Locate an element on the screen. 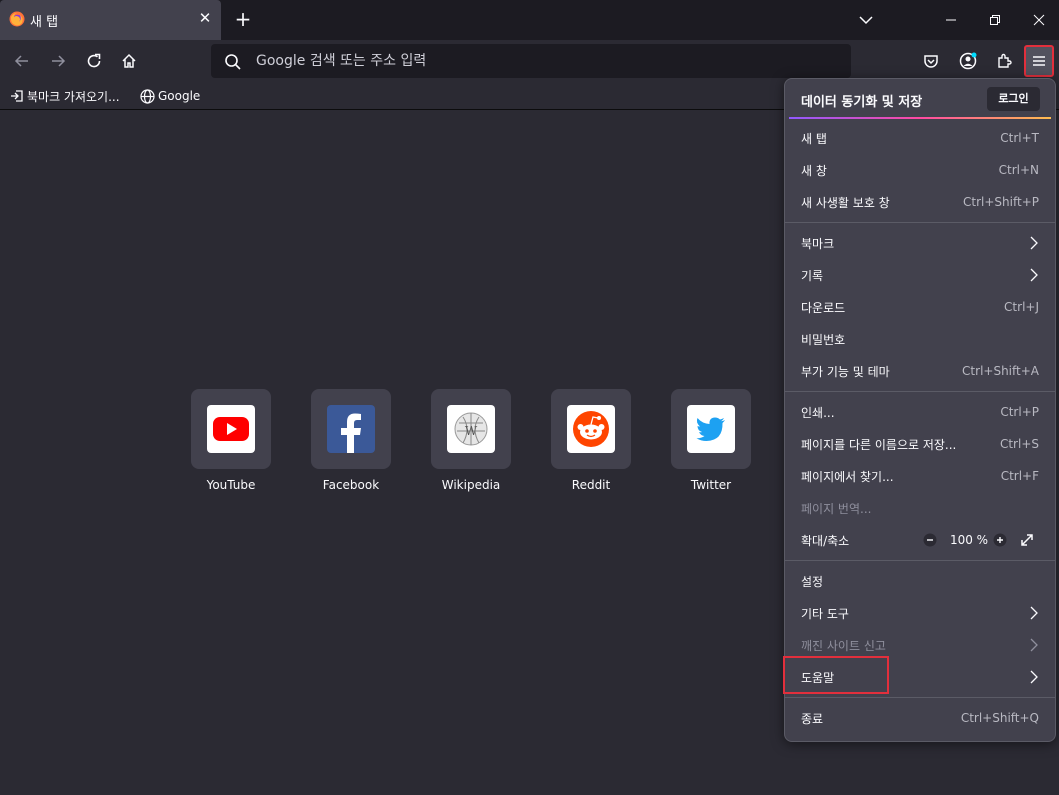 The image size is (1059, 795). menu-item-label: 확대/축소 is located at coordinates (825, 541).